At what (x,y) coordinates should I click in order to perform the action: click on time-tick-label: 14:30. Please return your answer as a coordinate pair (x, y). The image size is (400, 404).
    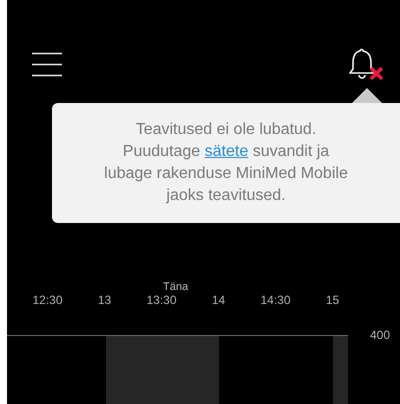
    Looking at the image, I should click on (275, 300).